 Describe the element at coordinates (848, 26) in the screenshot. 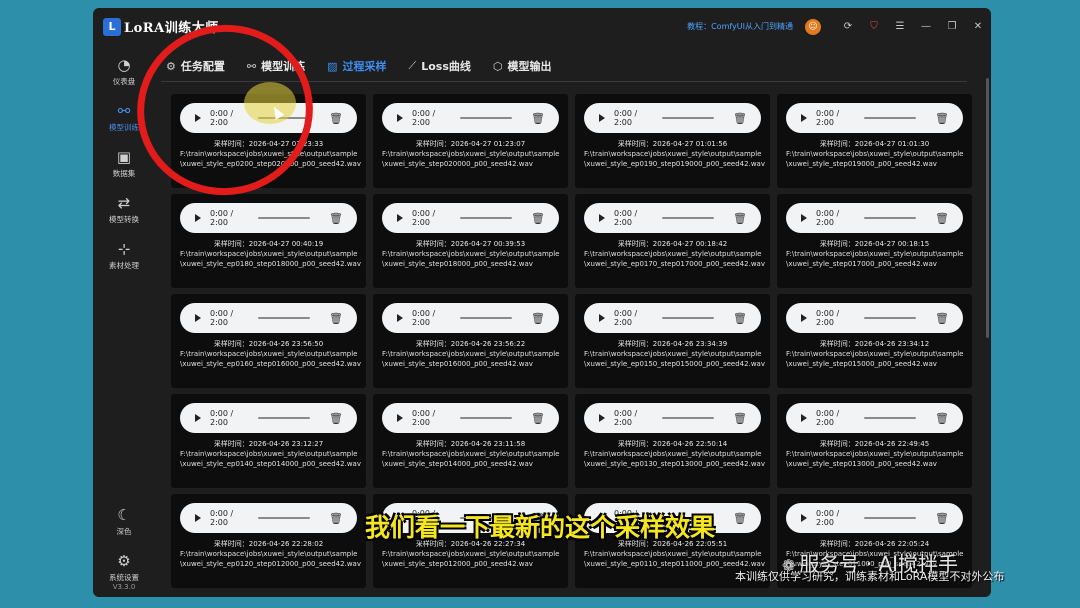

I see `refresh-icon: ⟳` at that location.